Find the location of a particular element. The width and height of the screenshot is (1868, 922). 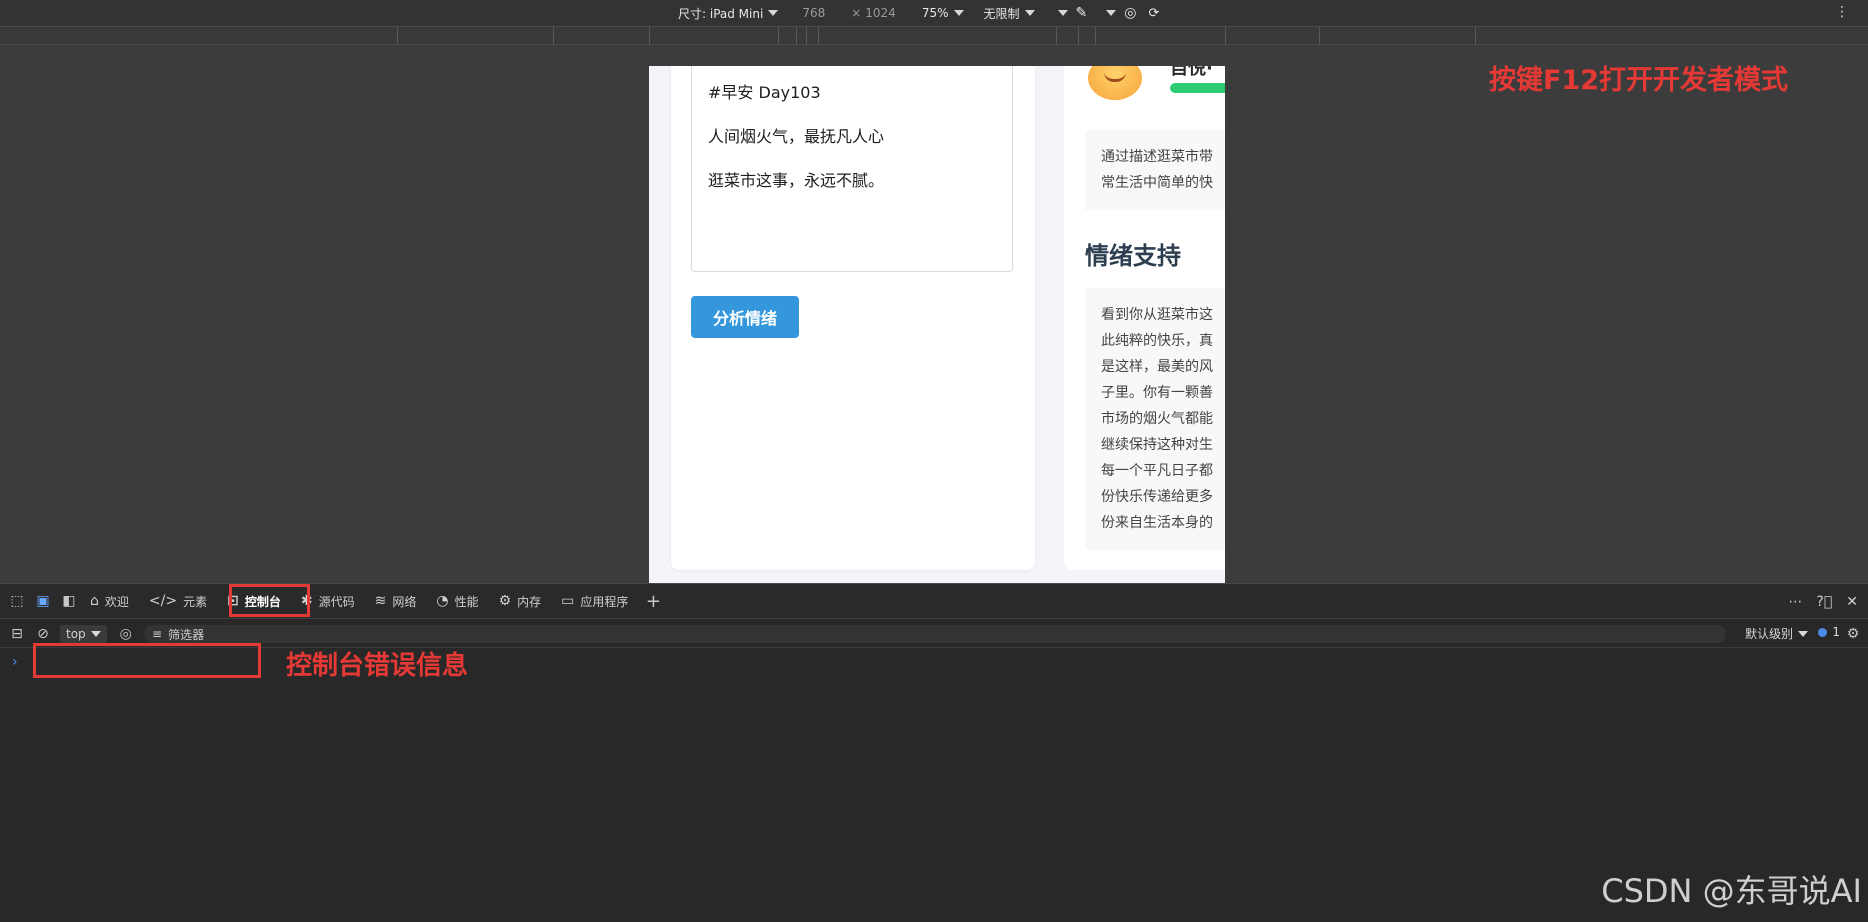

tab-welcome: ⌂ 欢迎 is located at coordinates (109, 601).